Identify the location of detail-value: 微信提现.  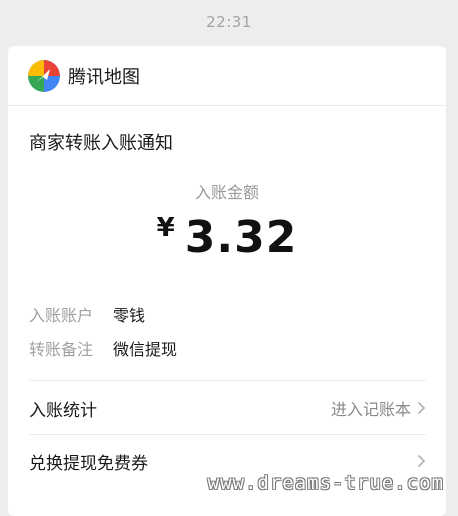
(145, 349).